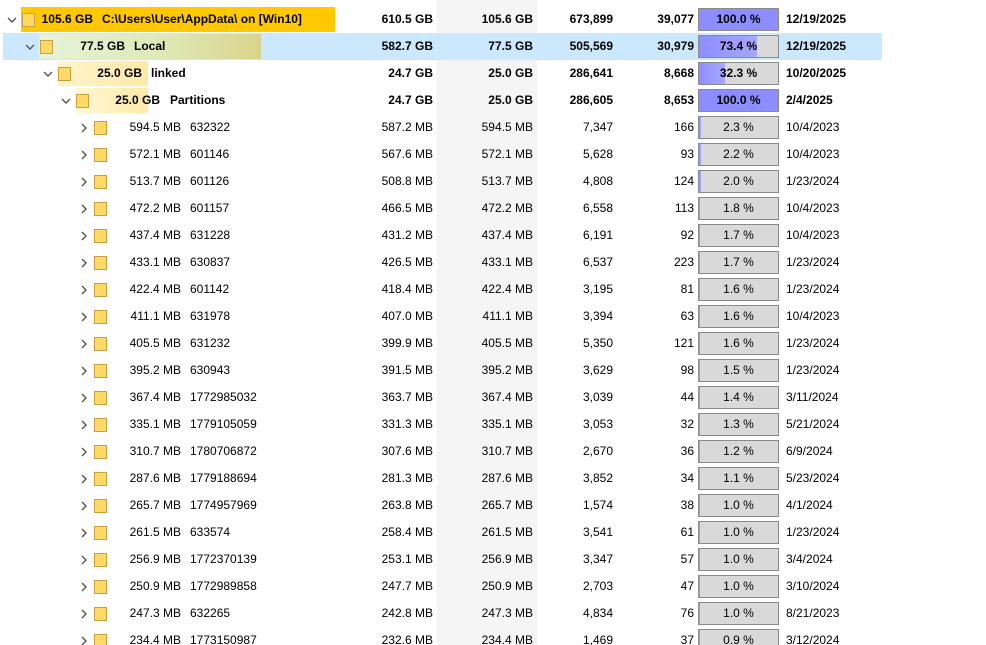 The image size is (986, 645). Describe the element at coordinates (597, 478) in the screenshot. I see `files-cell: 3,852` at that location.